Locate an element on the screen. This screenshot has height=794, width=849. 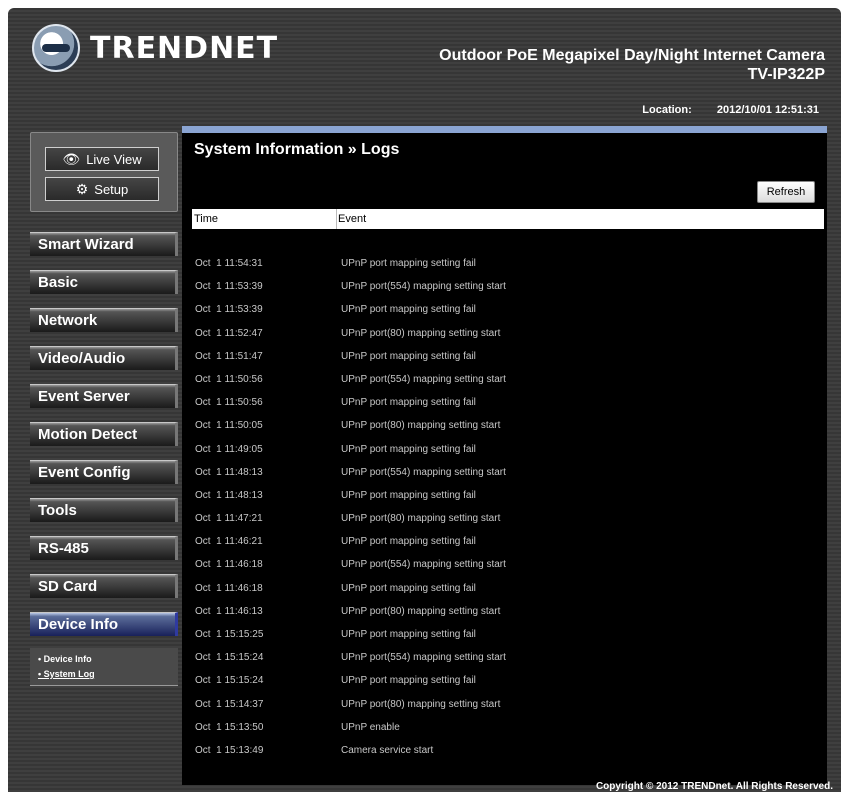
brand-name: TRENDNET is located at coordinates (184, 48).